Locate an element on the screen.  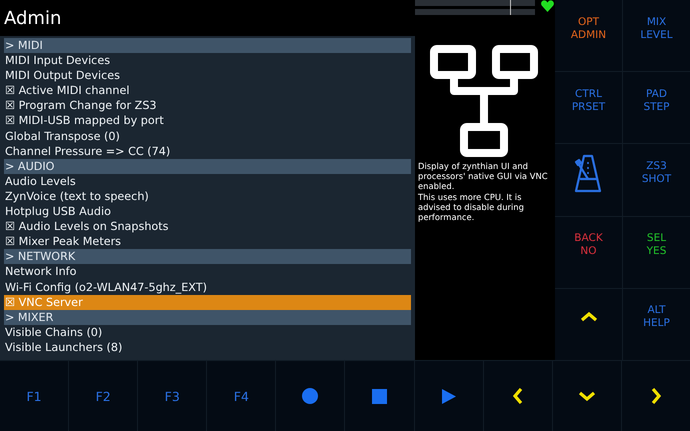
pad-button: F3 is located at coordinates (172, 396).